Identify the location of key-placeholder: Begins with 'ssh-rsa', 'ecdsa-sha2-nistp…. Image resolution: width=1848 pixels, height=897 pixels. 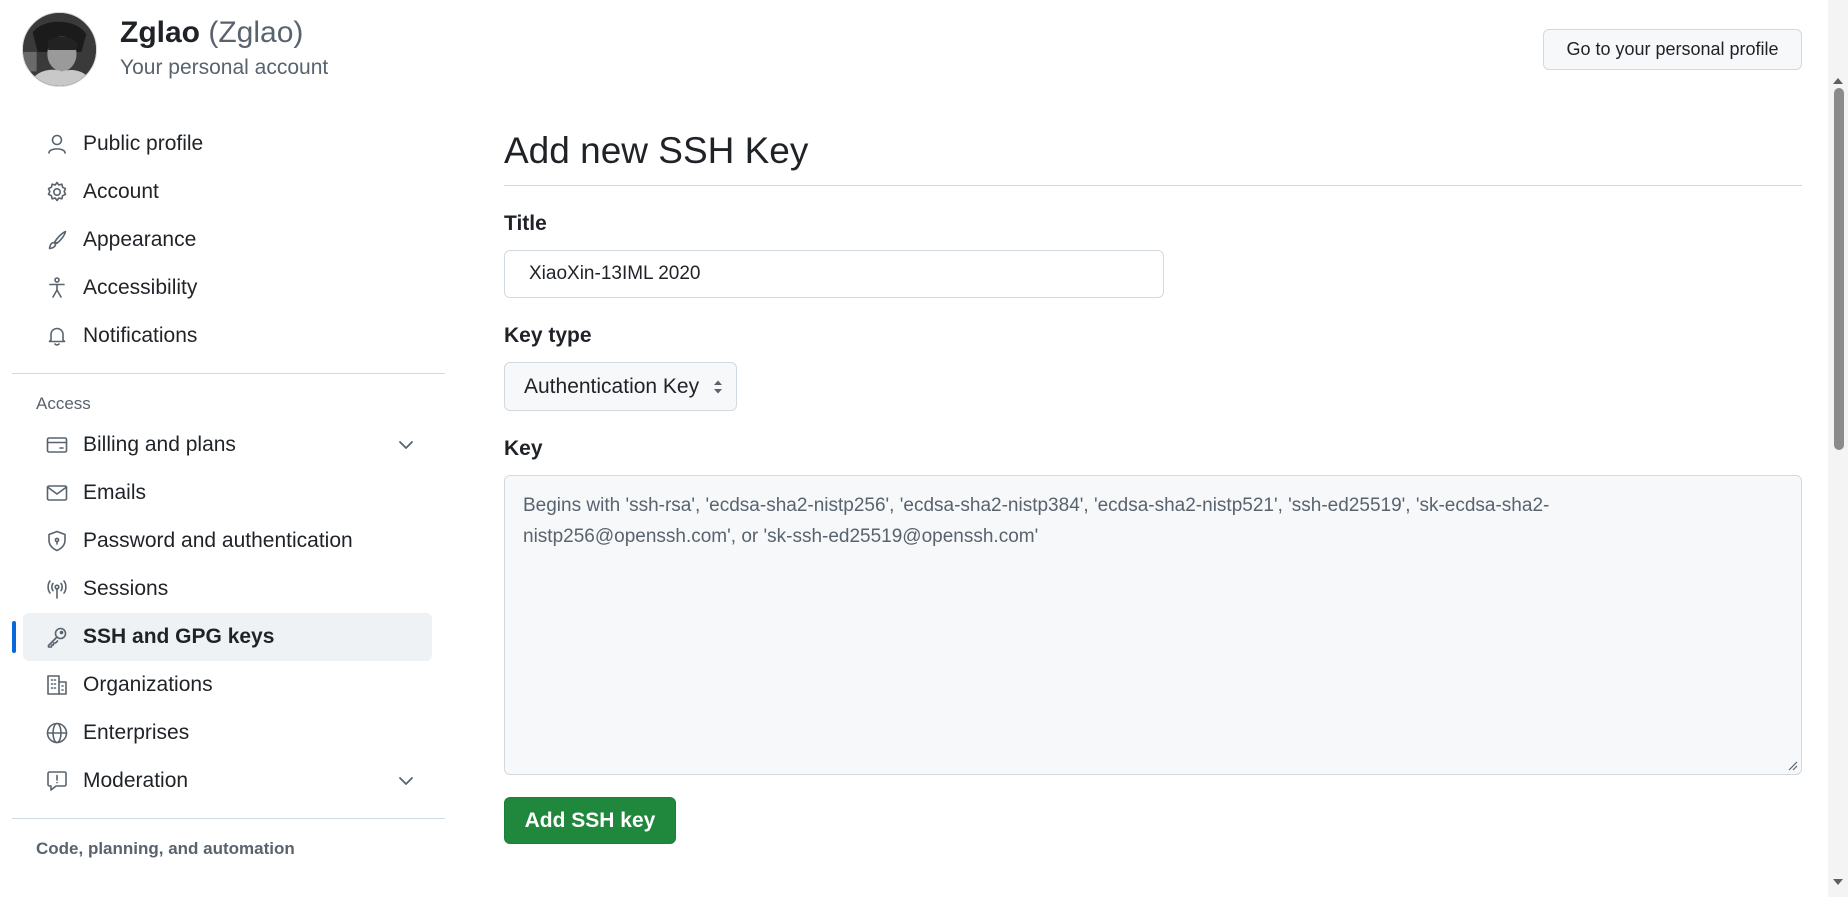
(1036, 521).